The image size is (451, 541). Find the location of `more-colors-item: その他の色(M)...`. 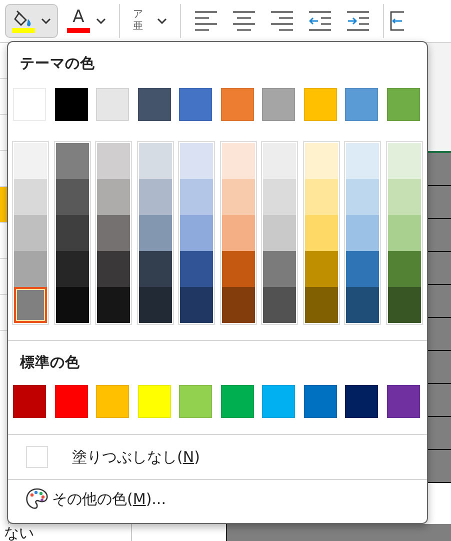

more-colors-item: その他の色(M)... is located at coordinates (226, 499).